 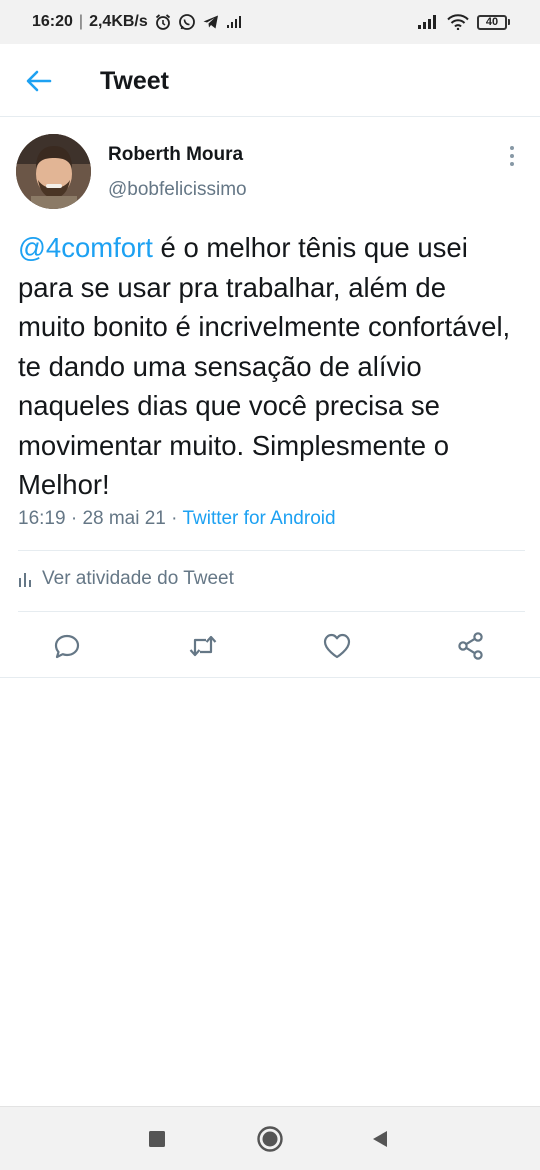 What do you see at coordinates (52, 21) in the screenshot?
I see `status-time: 16:20` at bounding box center [52, 21].